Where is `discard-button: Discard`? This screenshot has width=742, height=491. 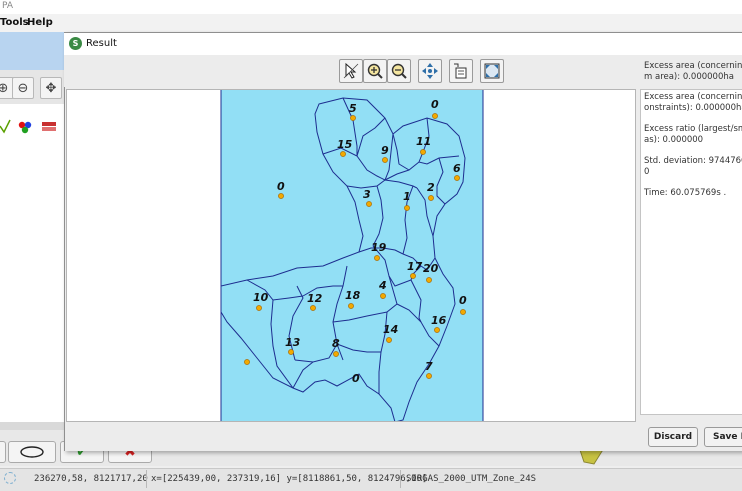
discard-button: Discard is located at coordinates (673, 437).